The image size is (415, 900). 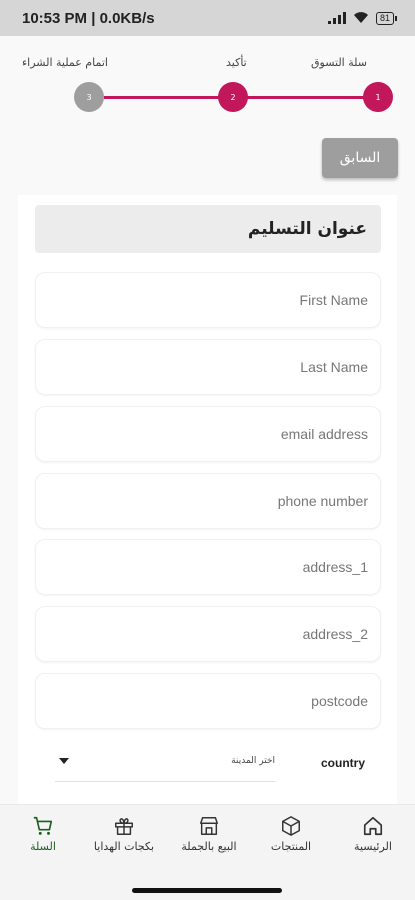 I want to click on delivery-address-title: عنوان التسليم, so click(x=208, y=229).